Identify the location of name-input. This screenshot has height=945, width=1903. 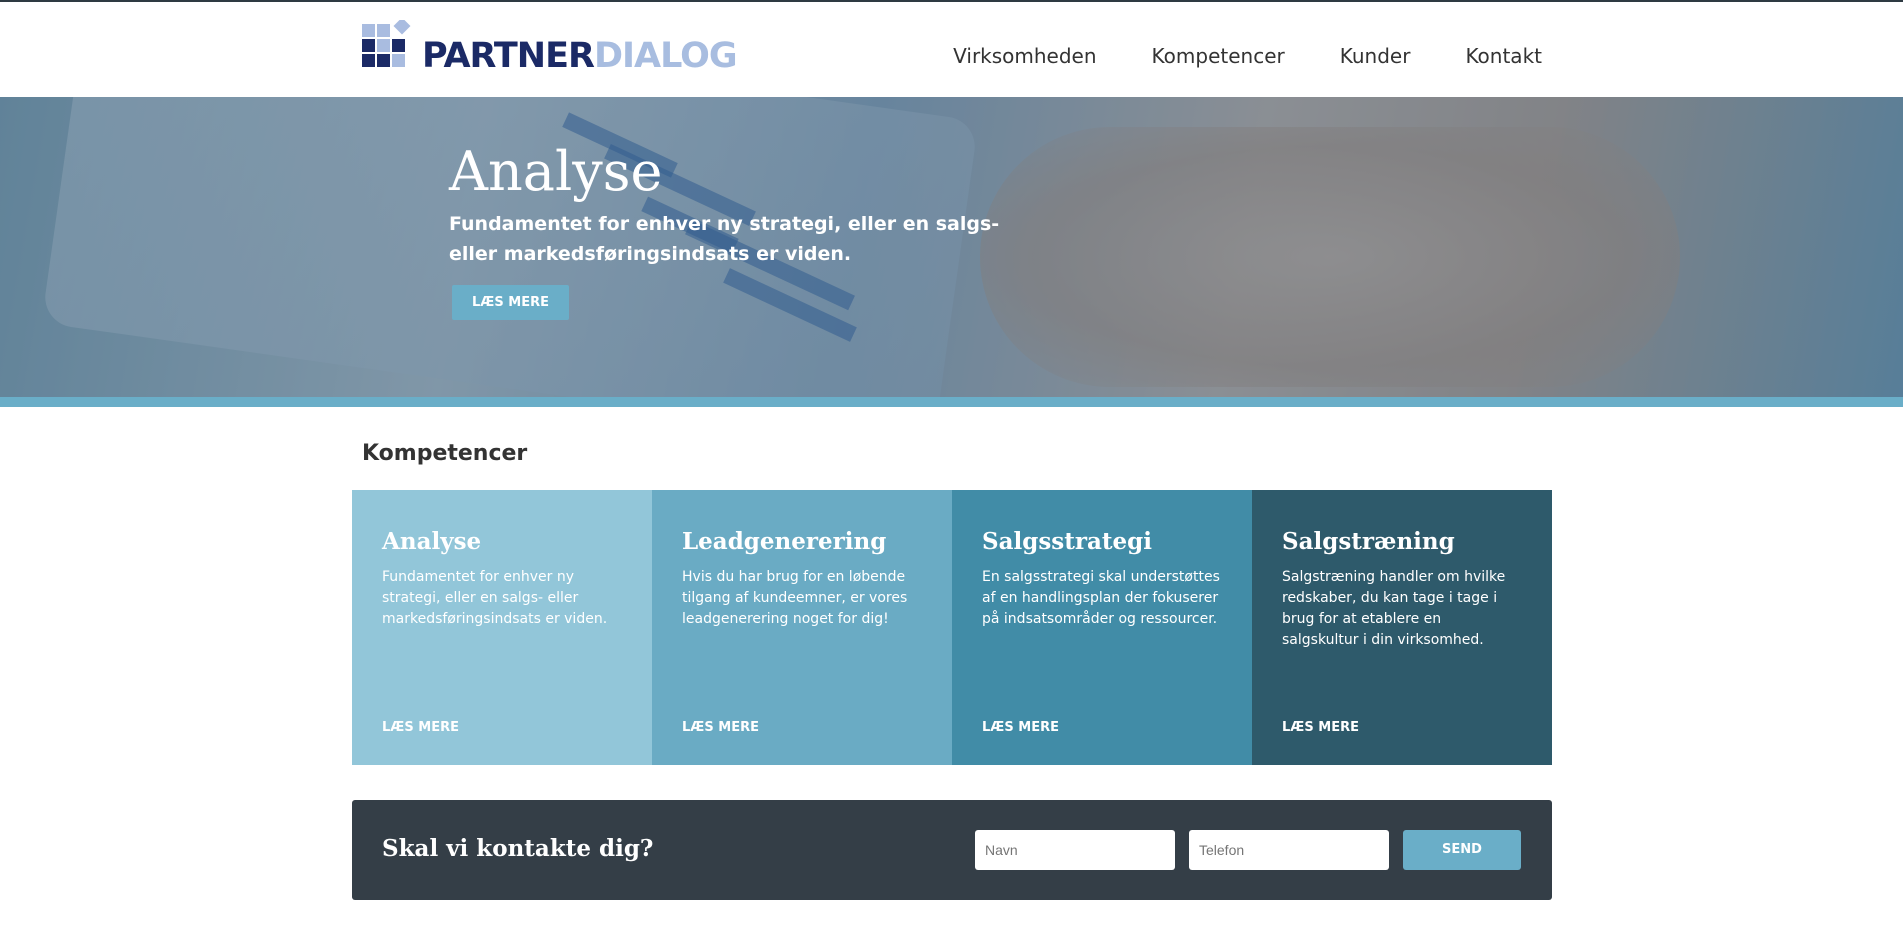
(1075, 850).